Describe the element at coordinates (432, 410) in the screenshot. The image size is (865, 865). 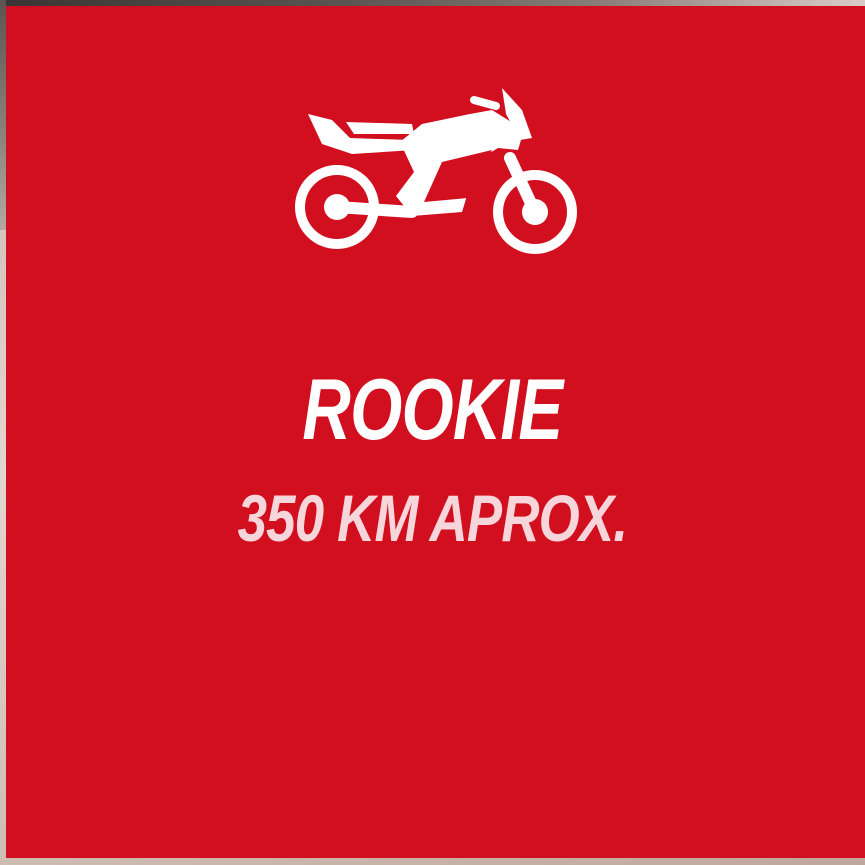
I see `level-title: ROOKIE` at that location.